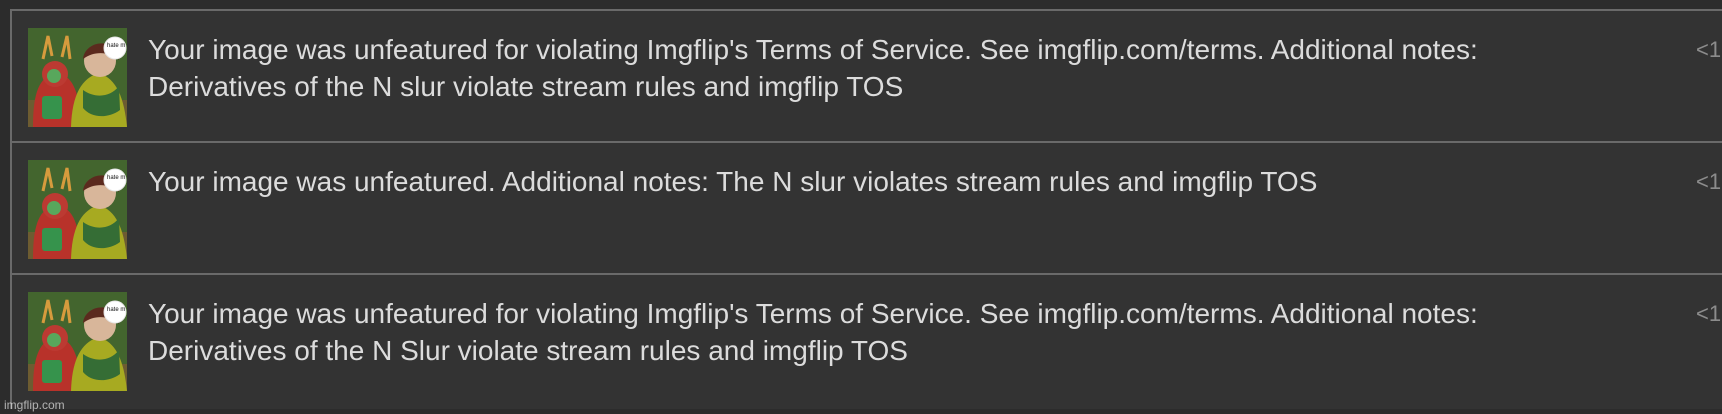 The height and width of the screenshot is (414, 1722). What do you see at coordinates (34, 405) in the screenshot?
I see `imgflip-watermark: imgflip.com` at bounding box center [34, 405].